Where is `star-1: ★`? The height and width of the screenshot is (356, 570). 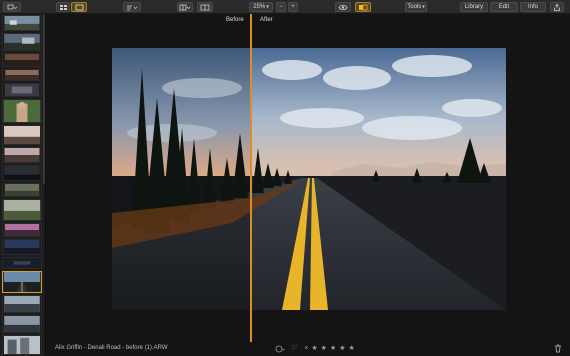
star-1: ★ is located at coordinates (314, 349).